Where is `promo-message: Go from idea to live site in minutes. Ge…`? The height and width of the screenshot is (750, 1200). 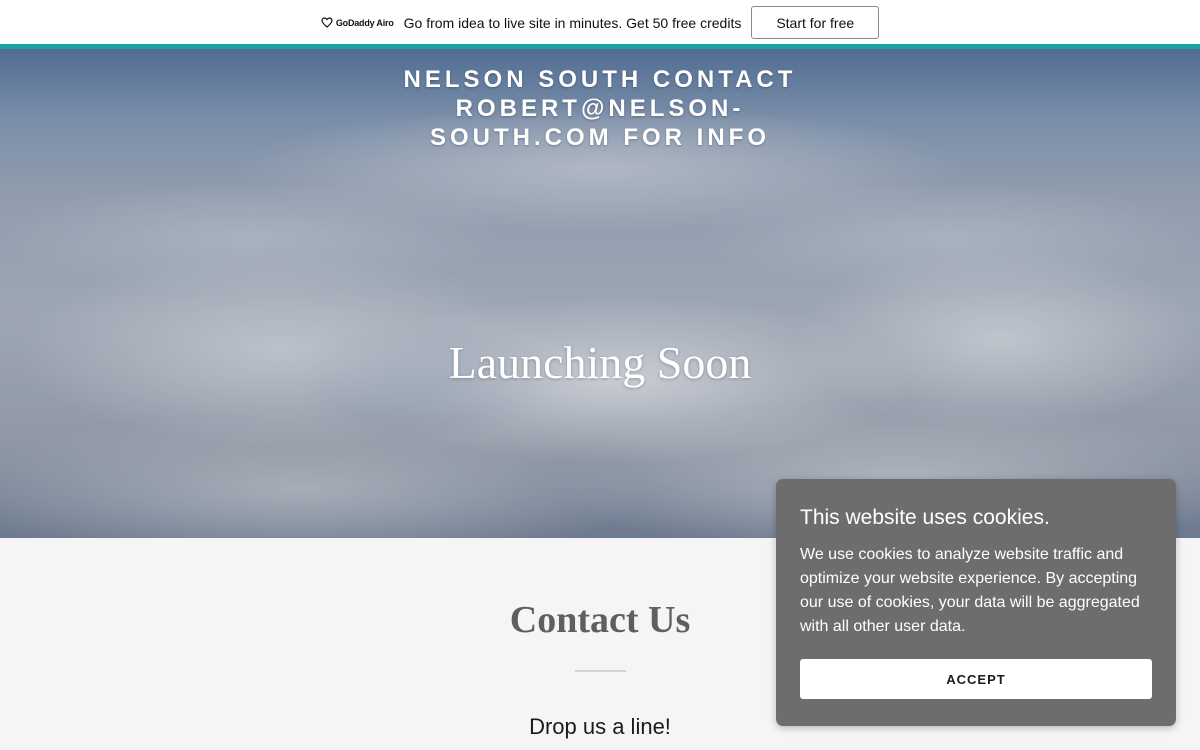 promo-message: Go from idea to live site in minutes. Ge… is located at coordinates (572, 22).